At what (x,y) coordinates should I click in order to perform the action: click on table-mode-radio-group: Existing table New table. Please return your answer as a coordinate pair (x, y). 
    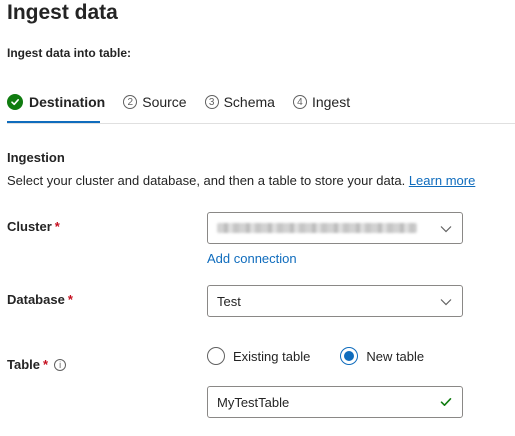
    Looking at the image, I should click on (330, 356).